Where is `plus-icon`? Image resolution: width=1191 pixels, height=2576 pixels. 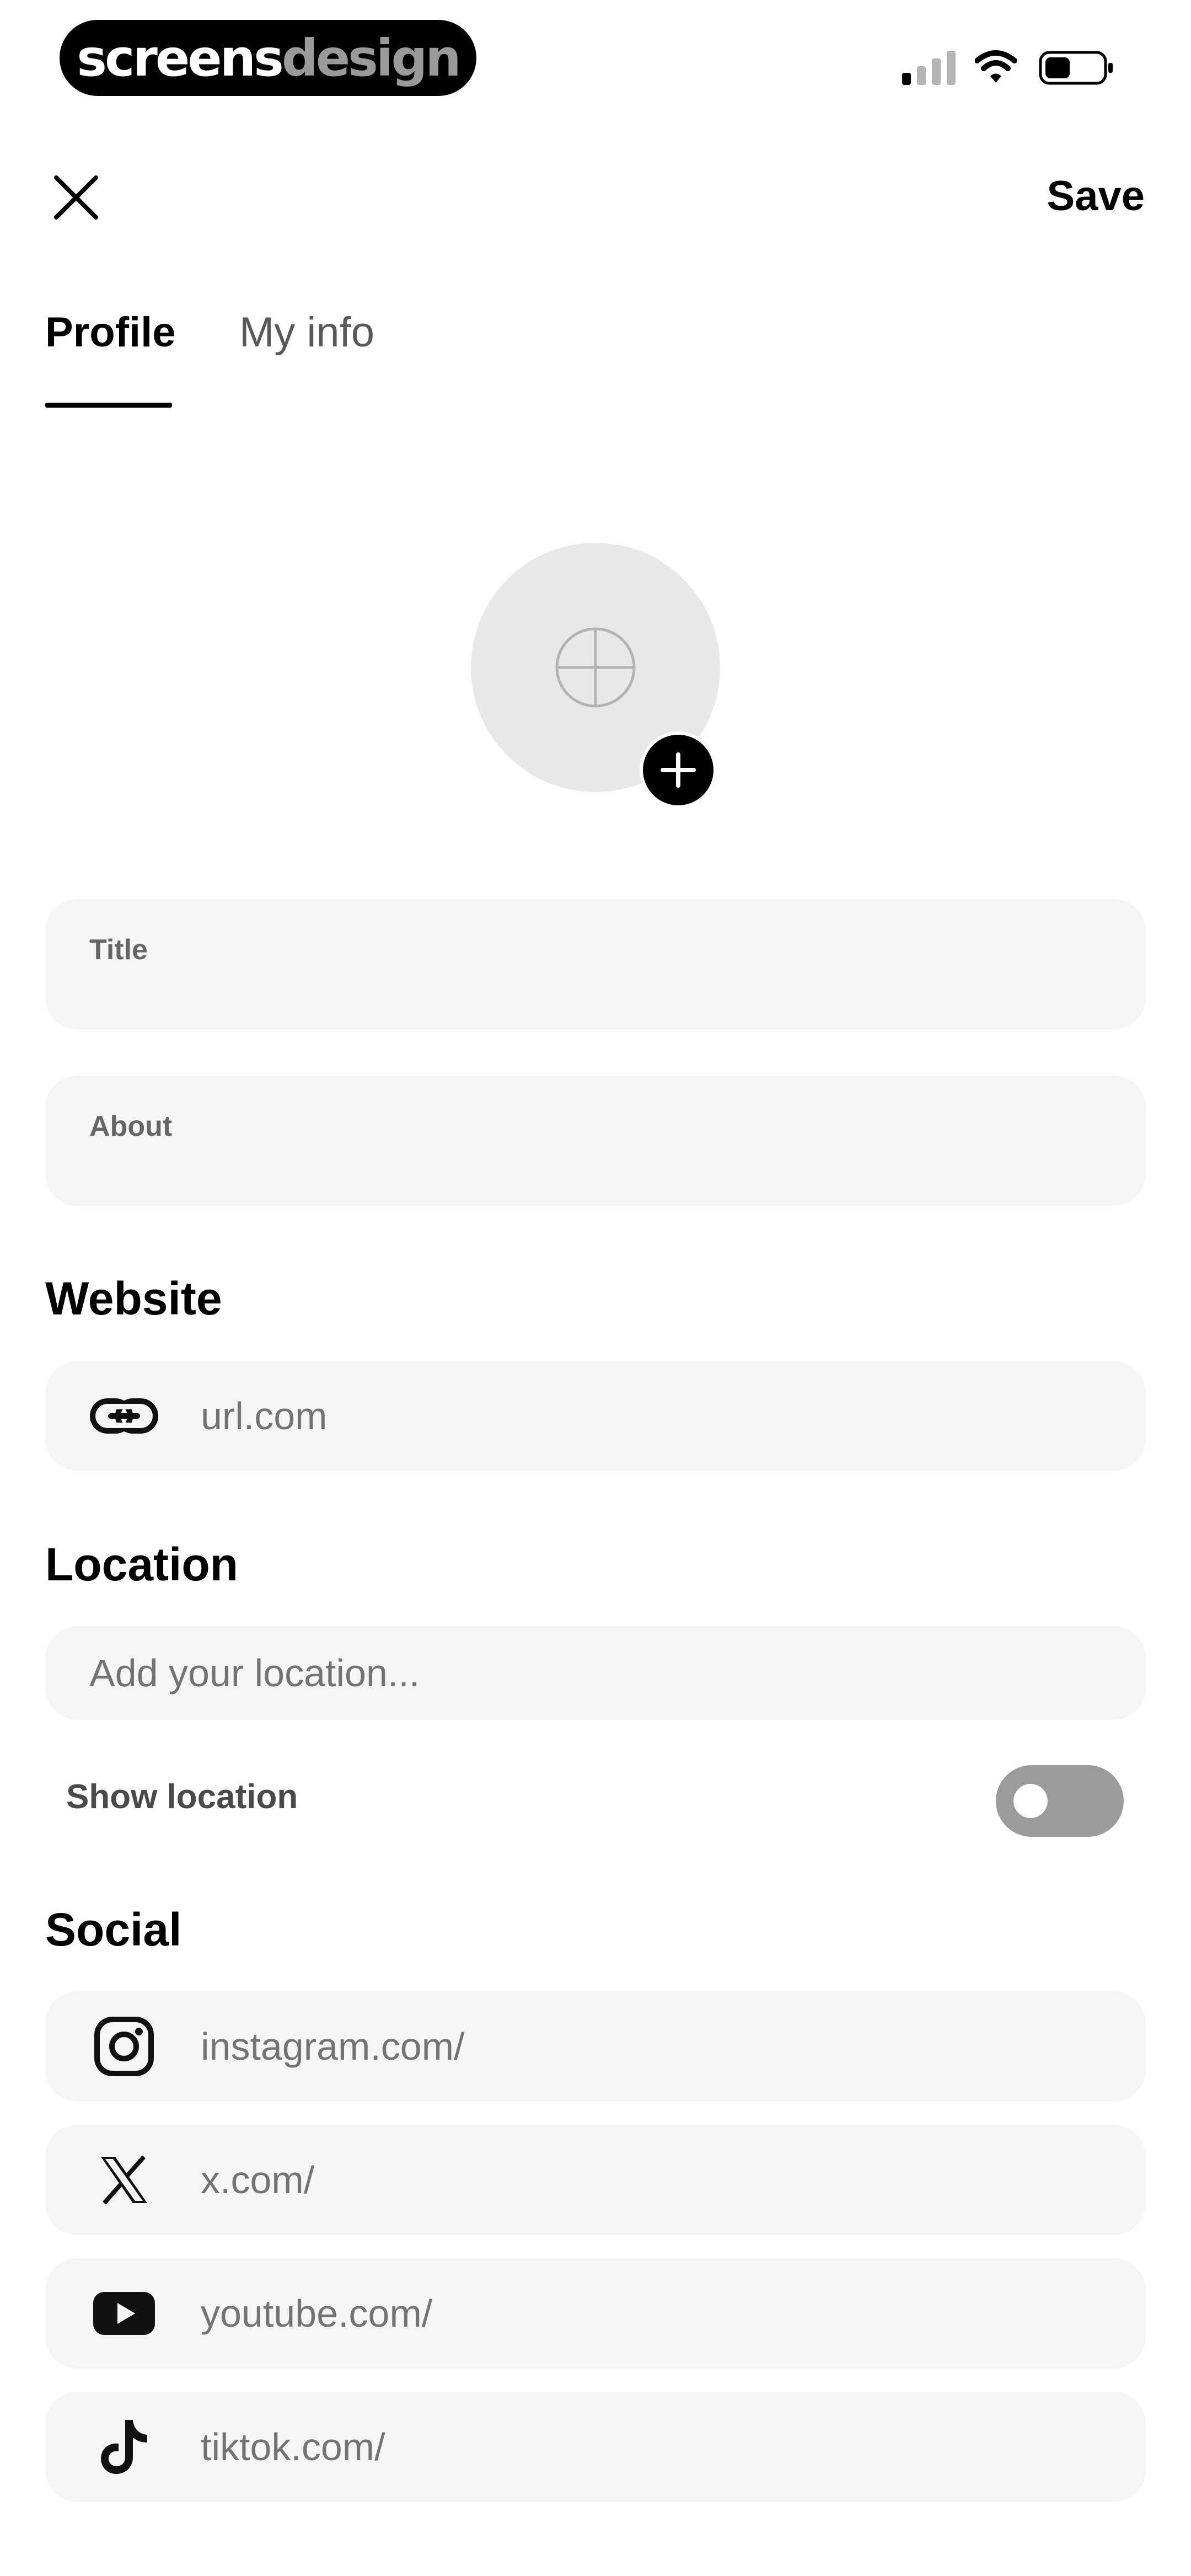 plus-icon is located at coordinates (678, 770).